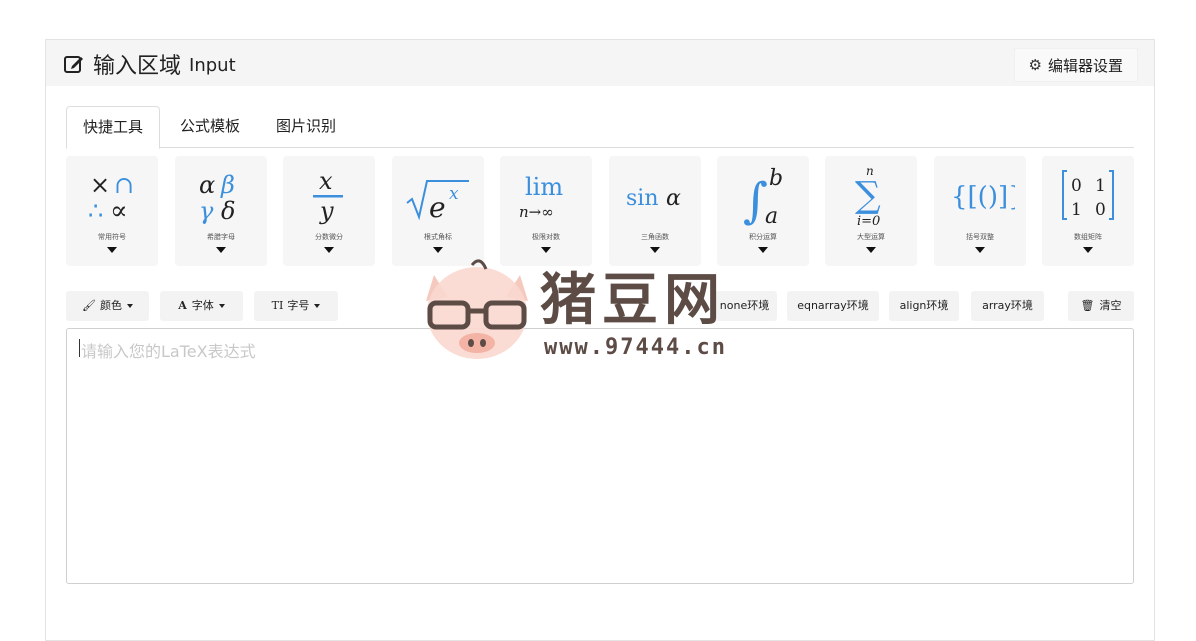 The image size is (1196, 641). I want to click on tool-label: 根式角标, so click(438, 237).